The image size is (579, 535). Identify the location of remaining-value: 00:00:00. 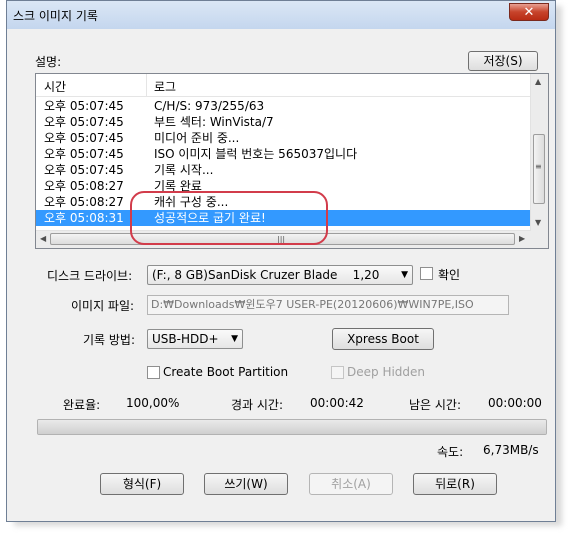
(515, 403).